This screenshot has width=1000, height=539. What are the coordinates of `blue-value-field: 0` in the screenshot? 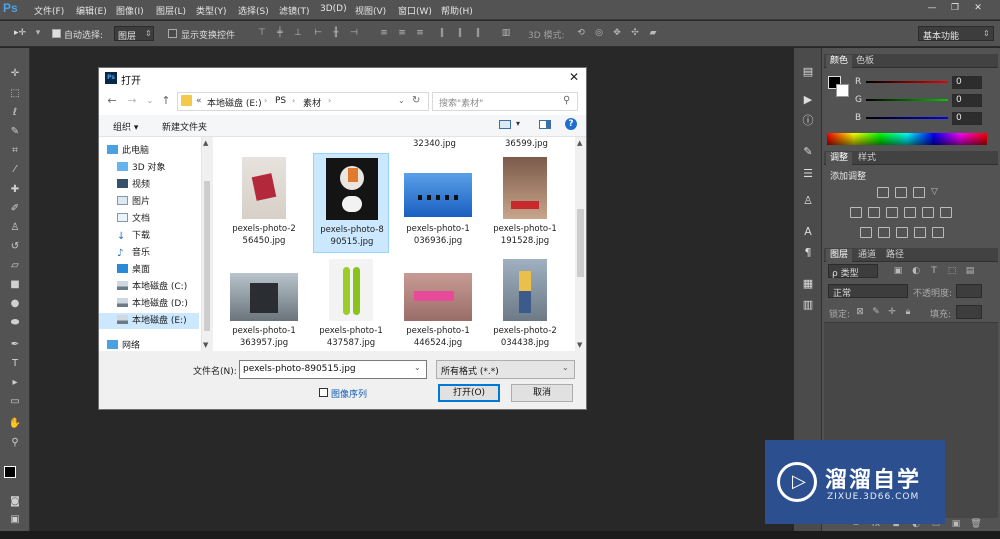 It's located at (967, 118).